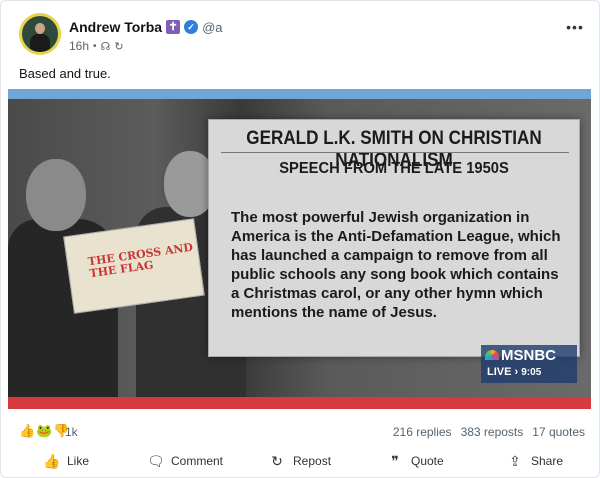 This screenshot has height=478, width=600. I want to click on share-button: ⇪ Share, so click(535, 461).